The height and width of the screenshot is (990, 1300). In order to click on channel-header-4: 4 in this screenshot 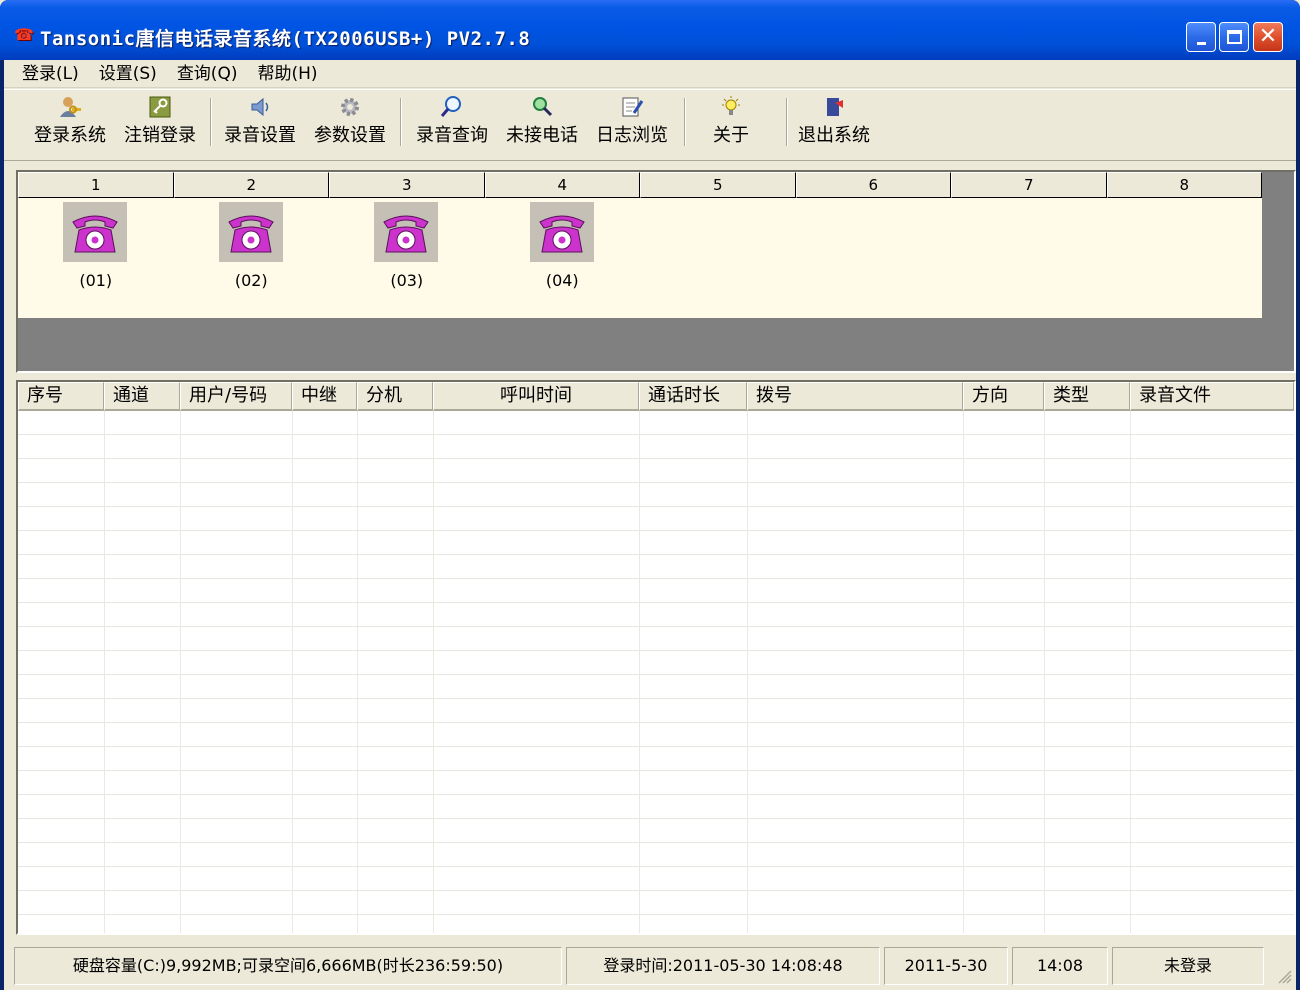, I will do `click(562, 185)`.